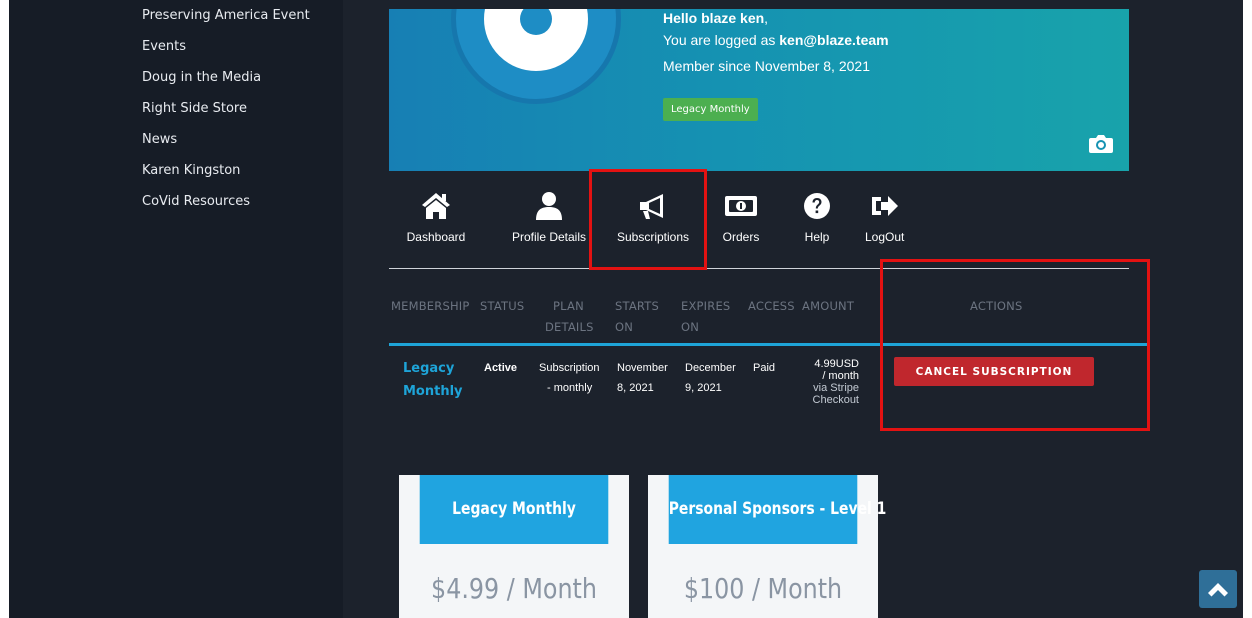 Image resolution: width=1252 pixels, height=618 pixels. Describe the element at coordinates (624, 327) in the screenshot. I see `header-starts-on: ON` at that location.